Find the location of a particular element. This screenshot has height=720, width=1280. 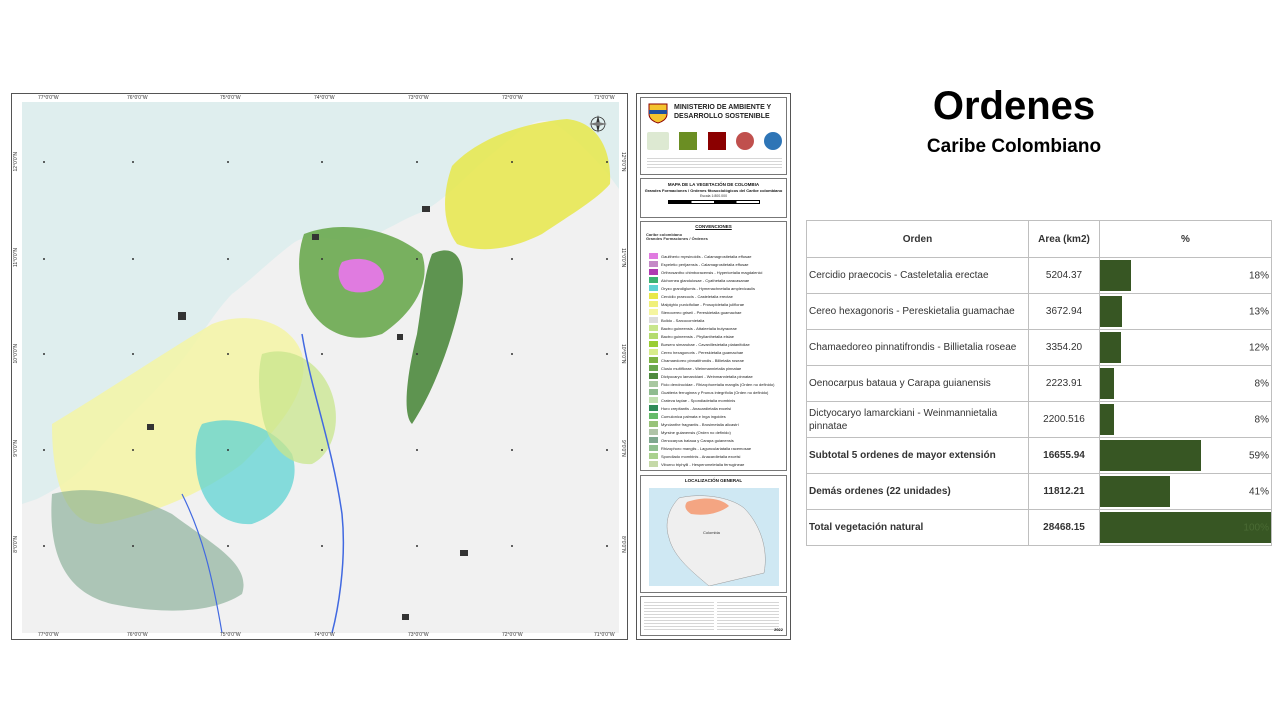

coord-label: 74°0'0"W is located at coordinates (324, 98).